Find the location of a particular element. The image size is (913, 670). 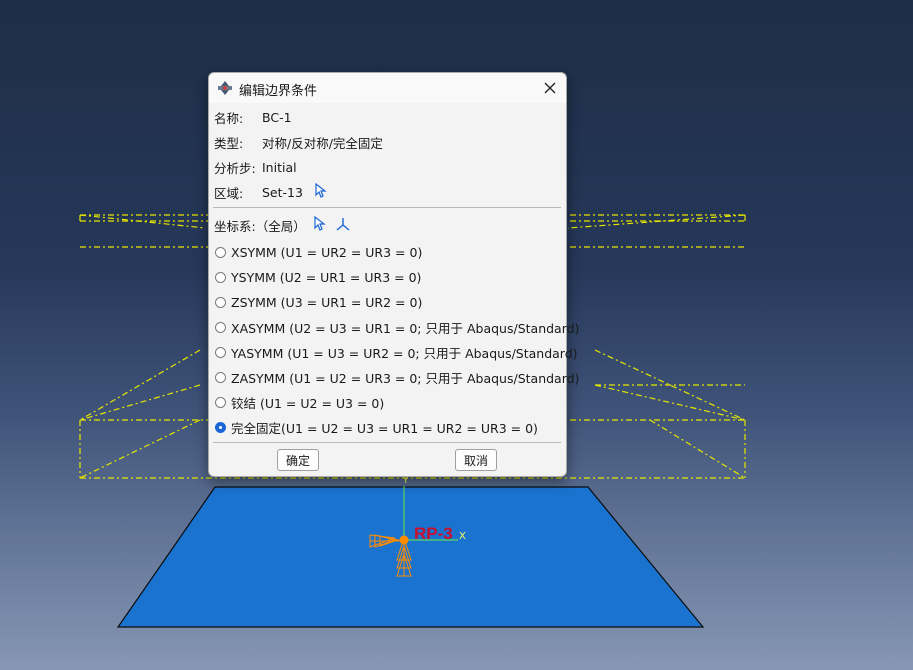

type-row: 类型: 对称/反对称/完全固定 is located at coordinates (298, 142).